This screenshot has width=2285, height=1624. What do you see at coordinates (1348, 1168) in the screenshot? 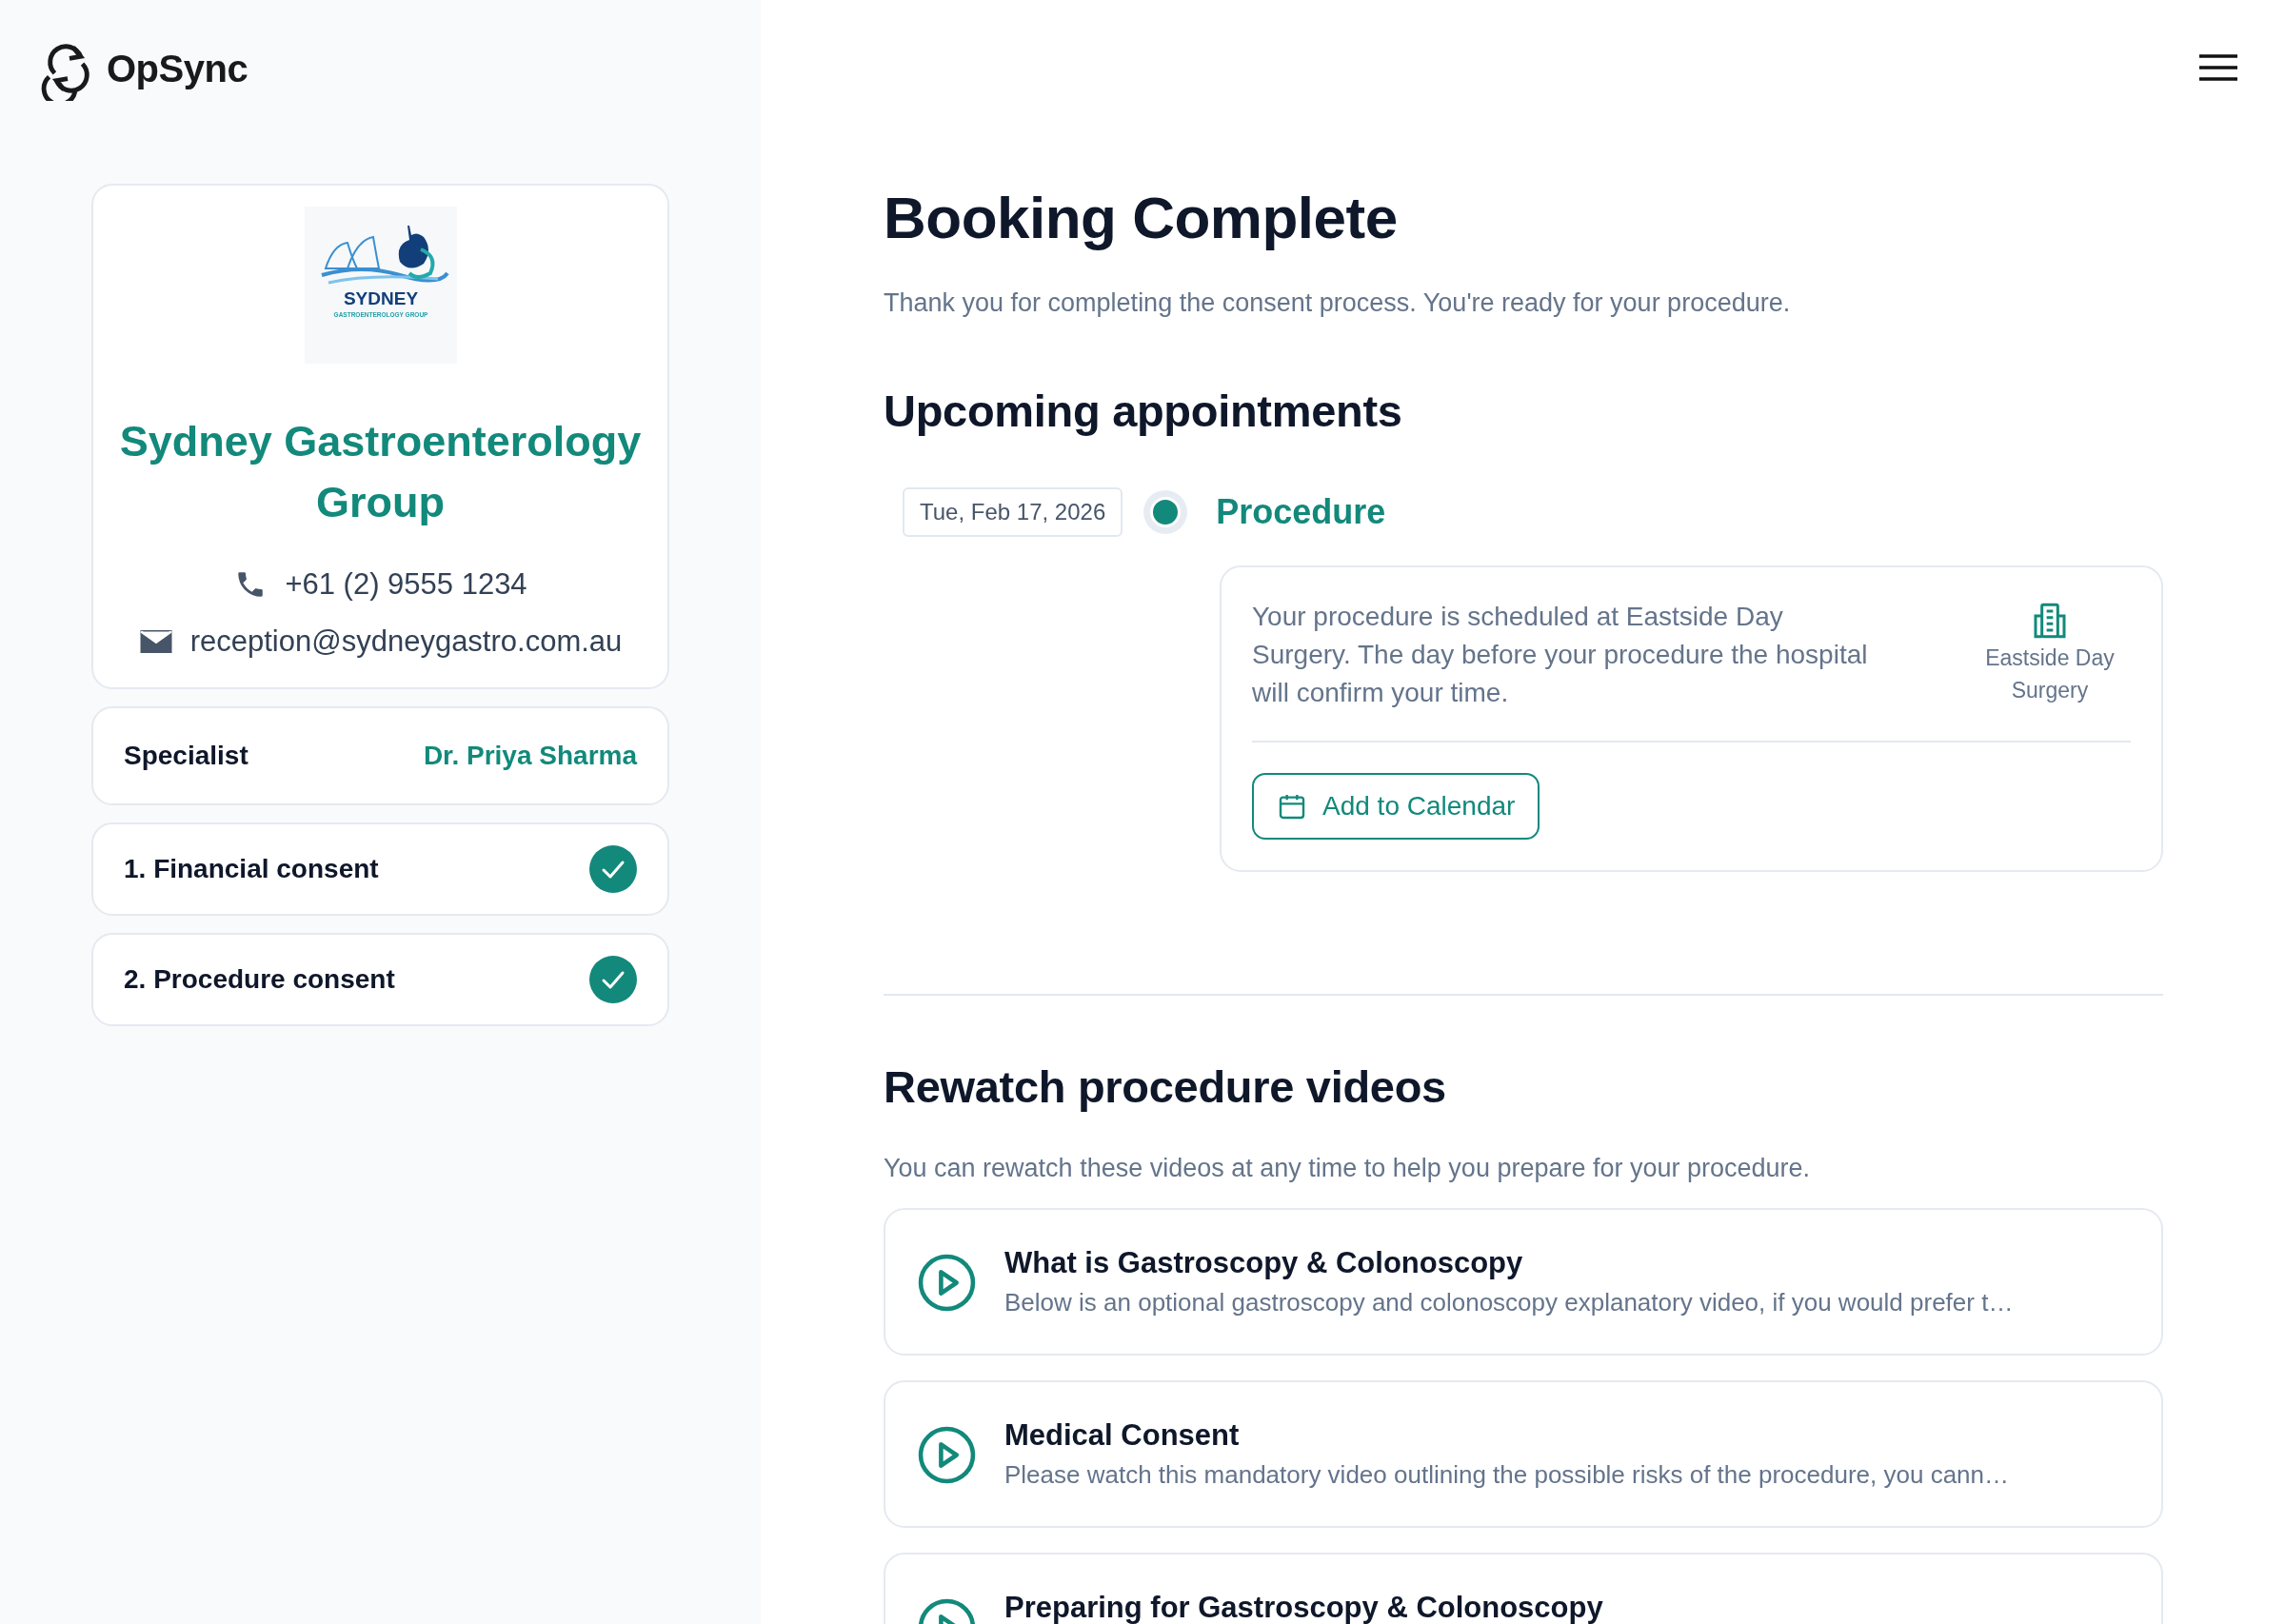
I see `section-subtitle: You can rewatch these videos at any time to help you prepare for your procedure.` at bounding box center [1348, 1168].